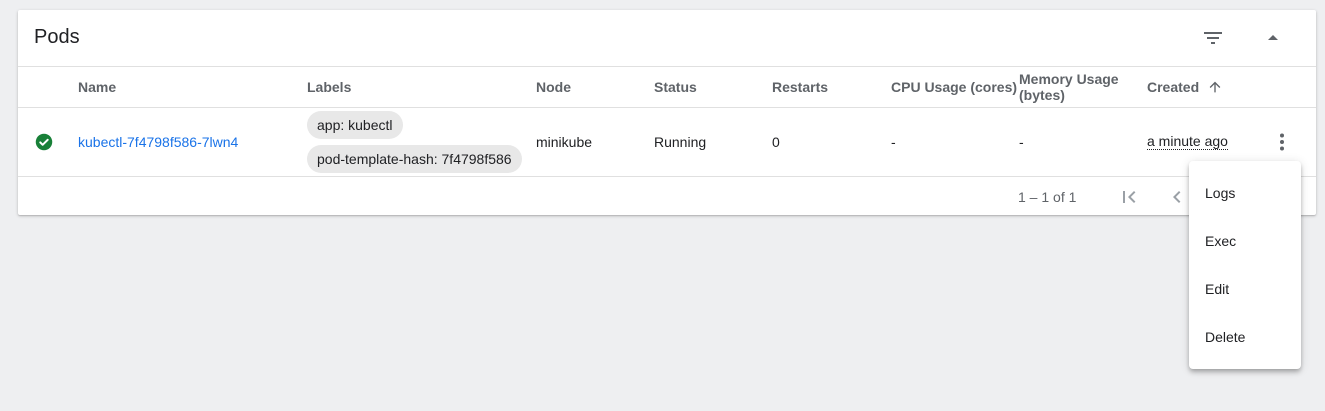 Image resolution: width=1325 pixels, height=411 pixels. I want to click on column-header-node: Node, so click(553, 87).